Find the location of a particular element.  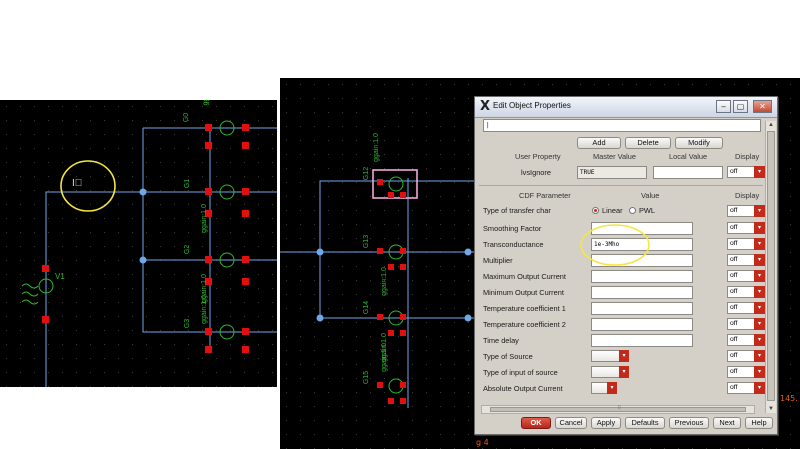

scroll-down-icon: ▼ is located at coordinates (771, 409).